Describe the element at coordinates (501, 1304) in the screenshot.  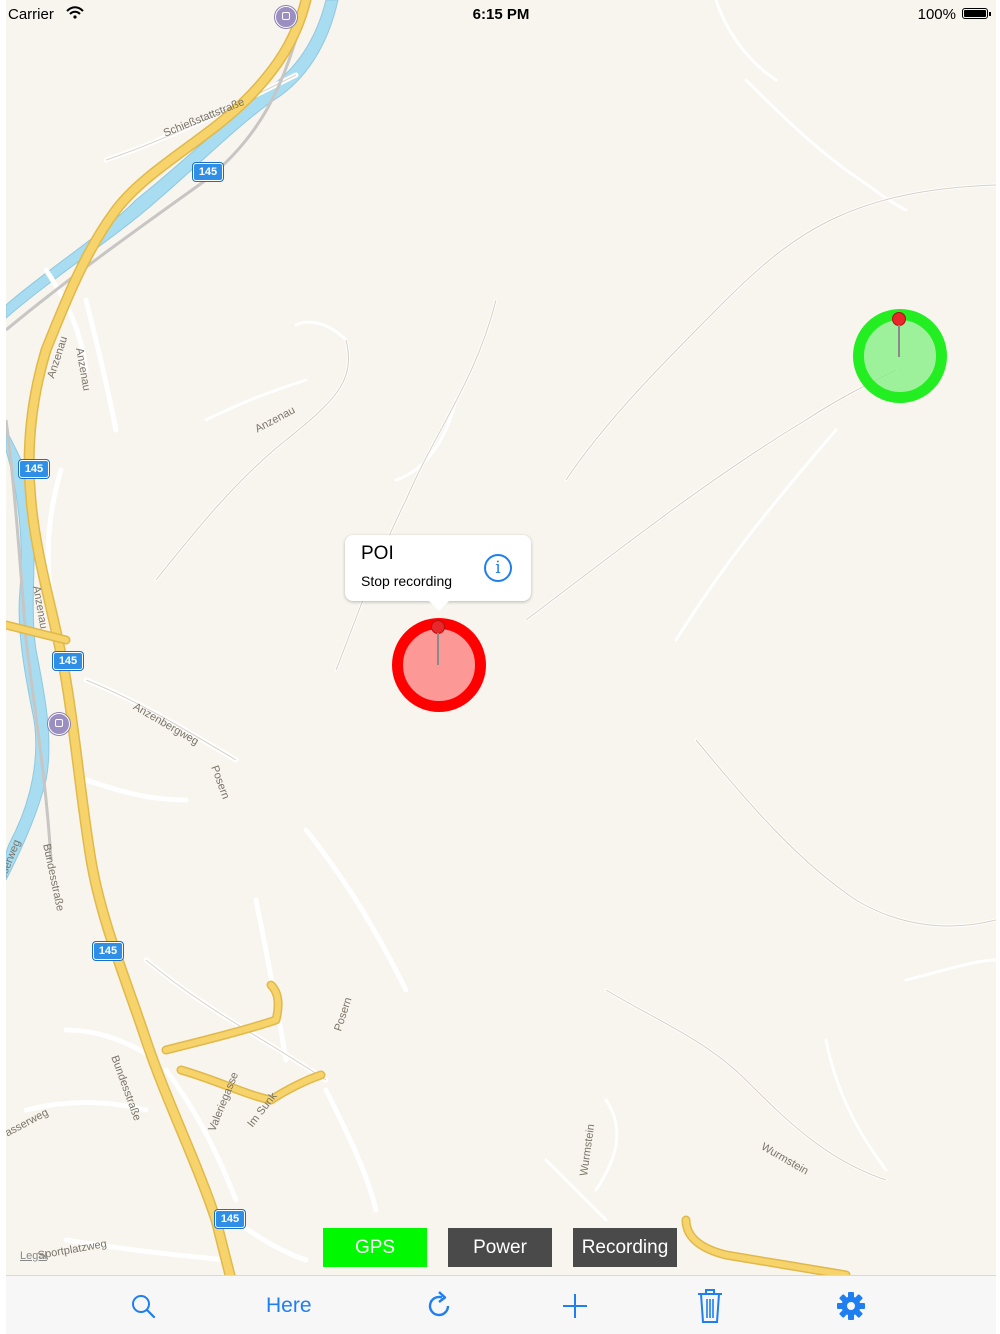
I see `bottom-toolbar: Here` at that location.